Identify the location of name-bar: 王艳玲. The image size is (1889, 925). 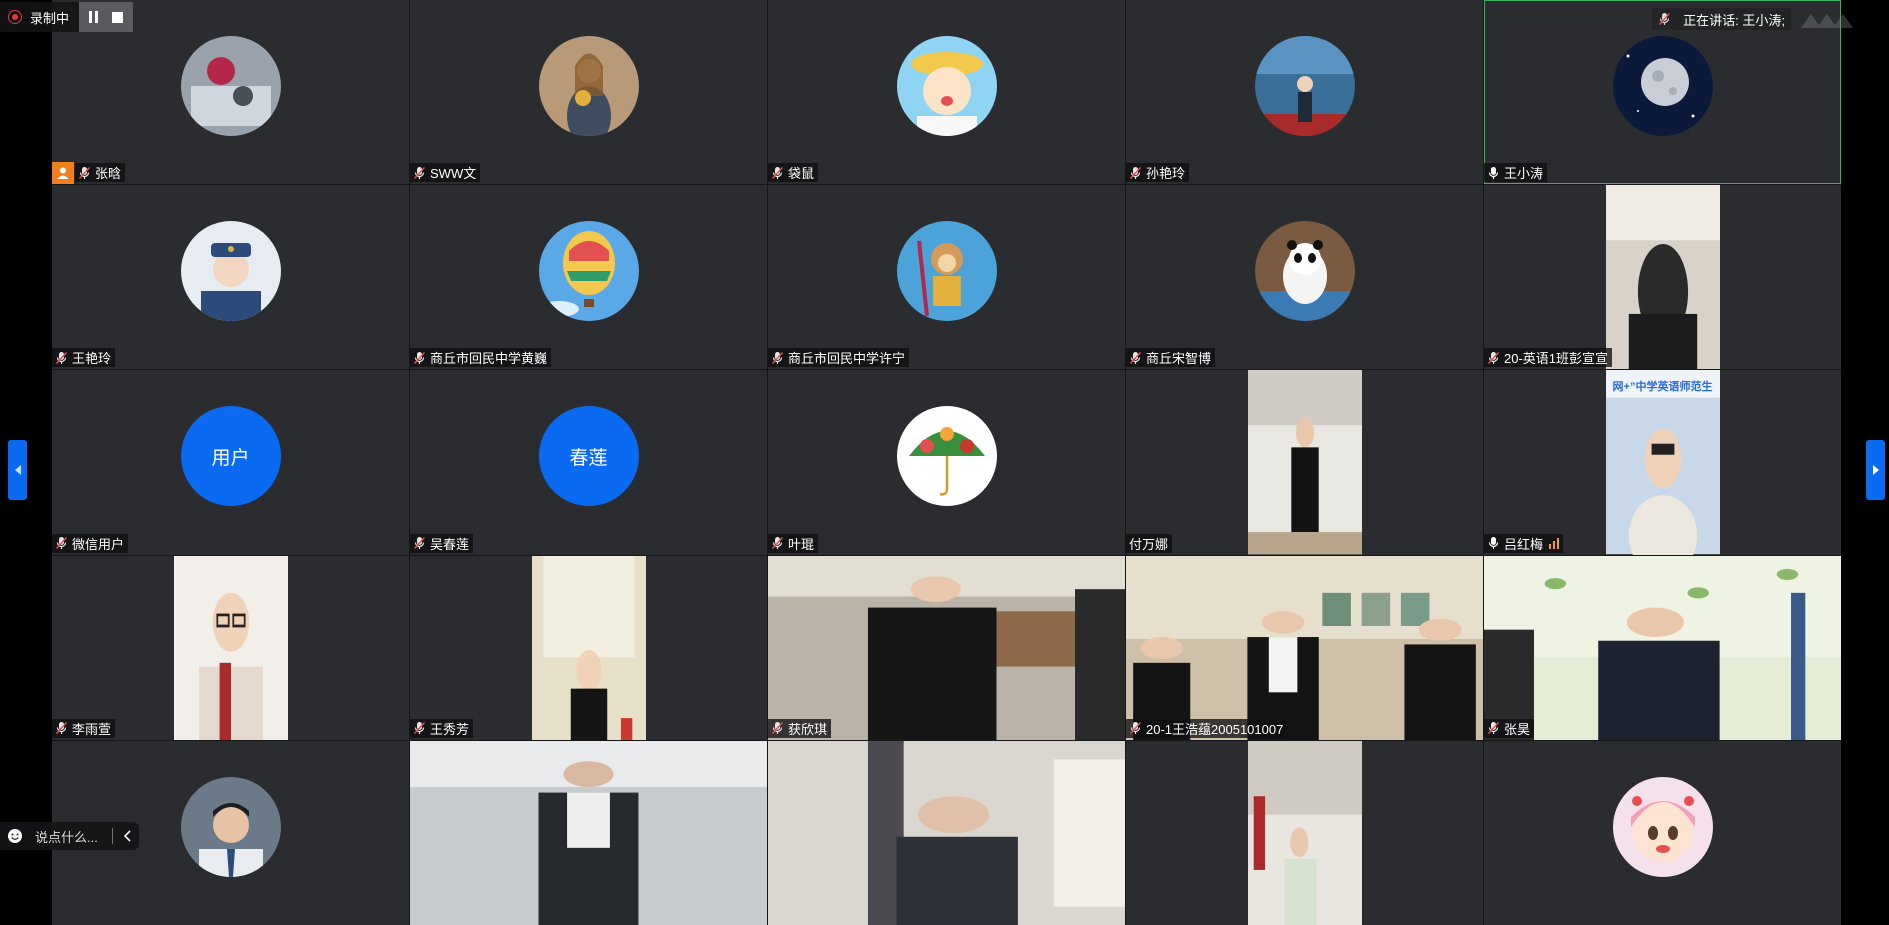
(84, 358).